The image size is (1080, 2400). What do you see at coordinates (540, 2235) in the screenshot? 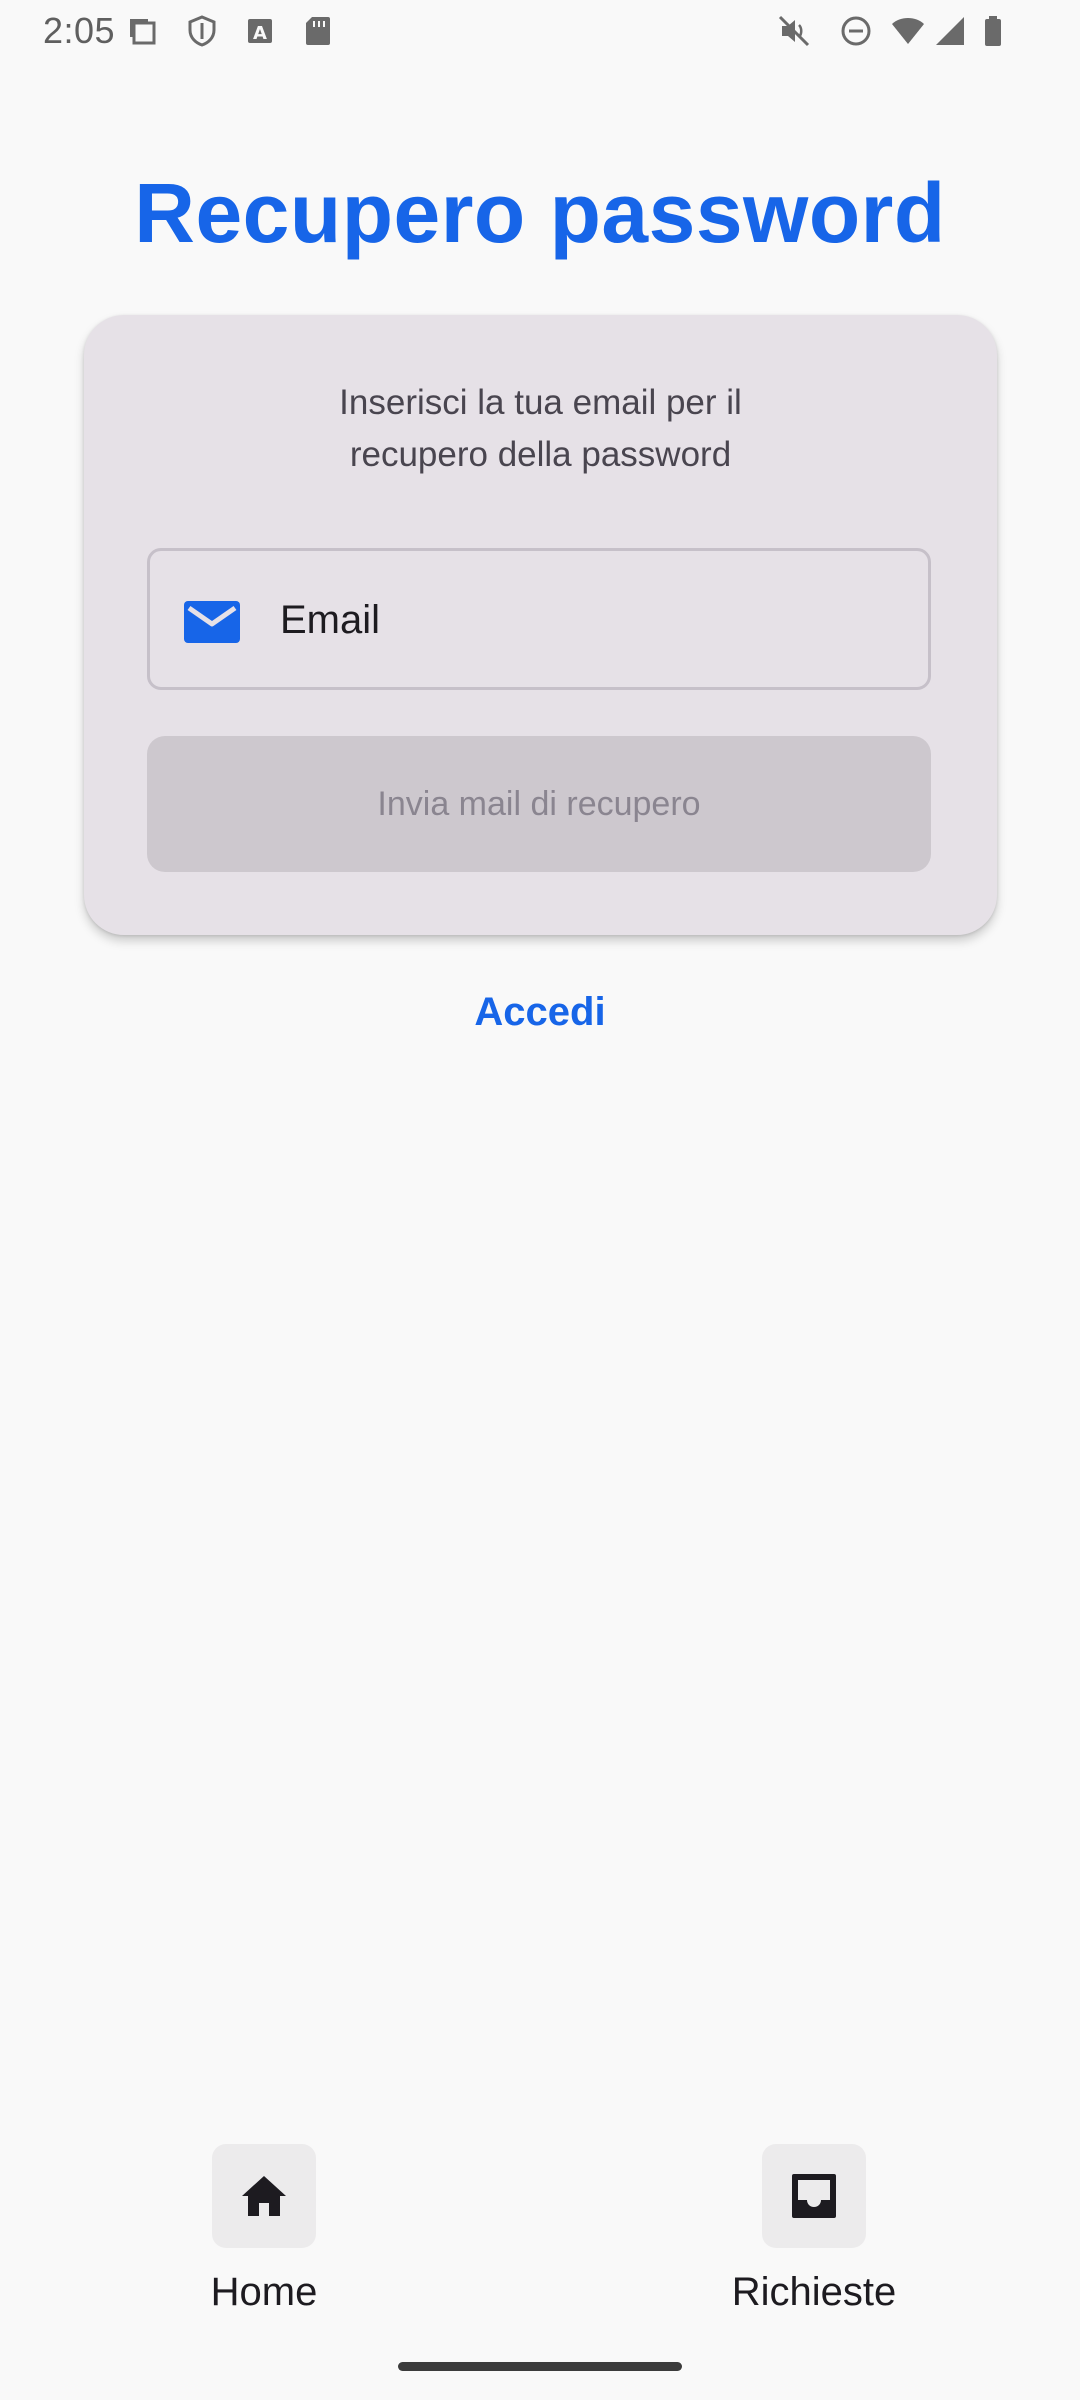
I see `bottom-navigation: Home Richieste` at bounding box center [540, 2235].